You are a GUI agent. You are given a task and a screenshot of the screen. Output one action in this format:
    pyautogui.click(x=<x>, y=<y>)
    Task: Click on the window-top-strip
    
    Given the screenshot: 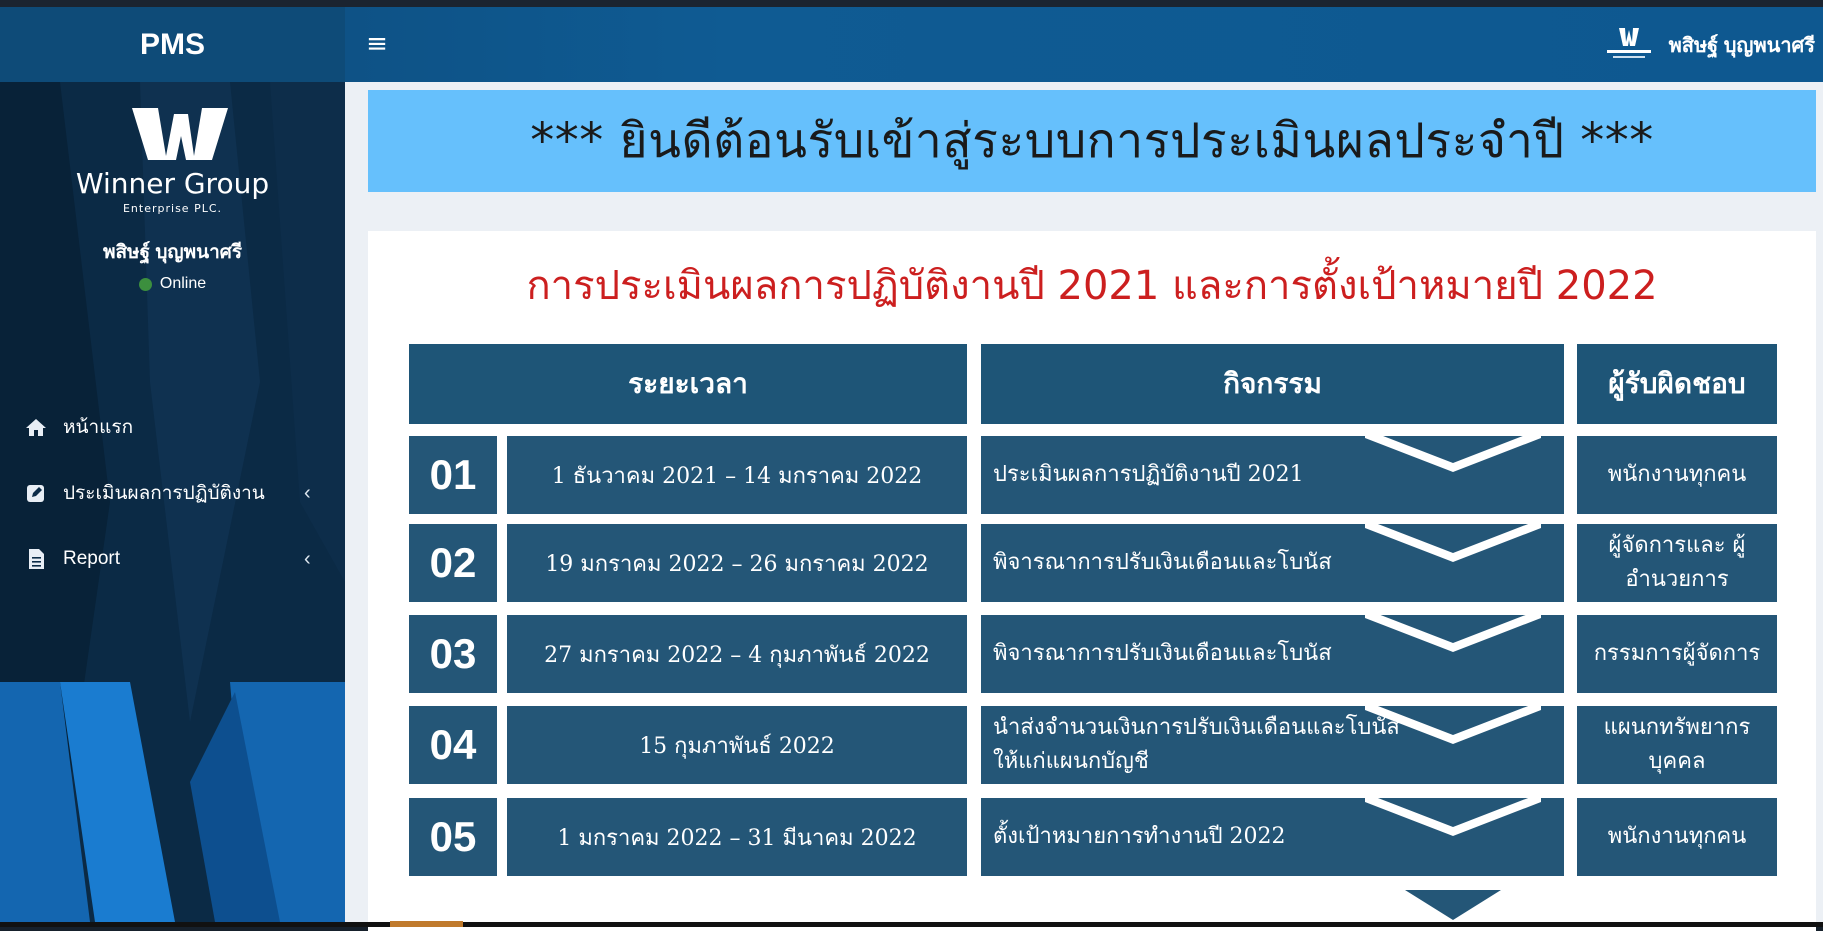 What is the action you would take?
    pyautogui.click(x=911, y=3)
    